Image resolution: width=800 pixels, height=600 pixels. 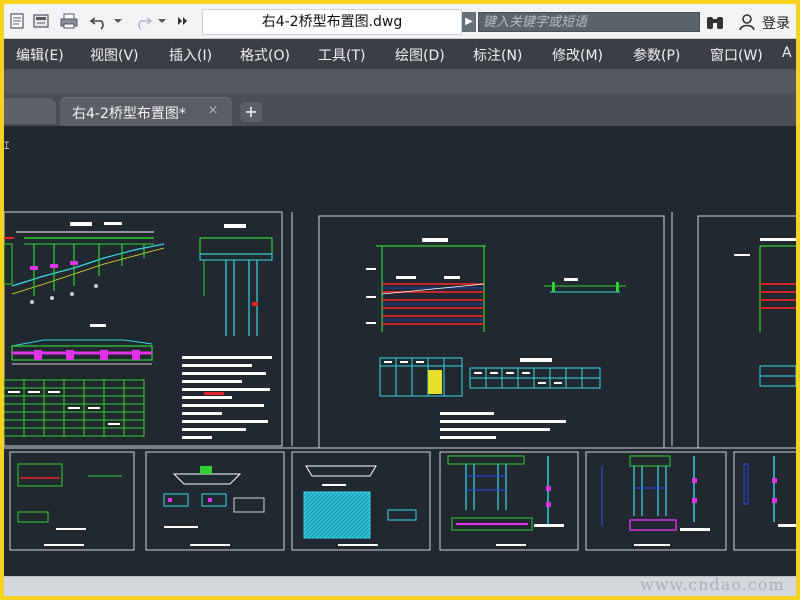 What do you see at coordinates (421, 377) in the screenshot?
I see `sheet-2-table-left` at bounding box center [421, 377].